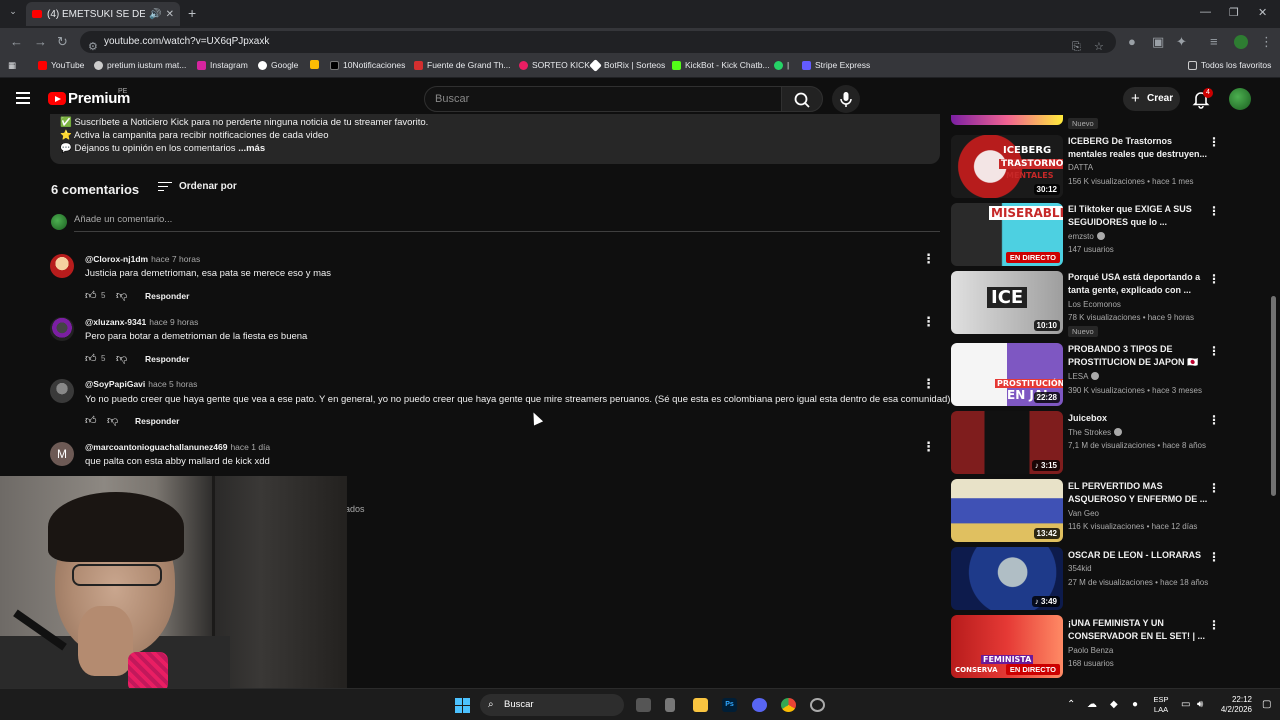 Image resolution: width=1280 pixels, height=720 pixels. I want to click on reading-list-icon: ≡, so click(1214, 41).